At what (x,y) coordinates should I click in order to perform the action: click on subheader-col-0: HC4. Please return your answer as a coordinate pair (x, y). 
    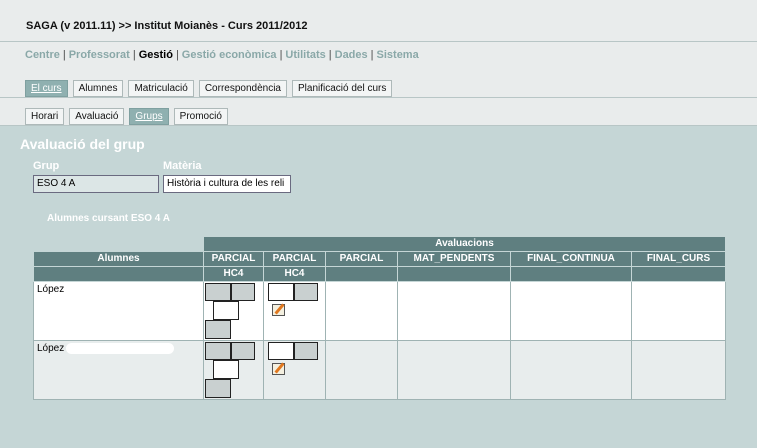
    Looking at the image, I should click on (233, 274).